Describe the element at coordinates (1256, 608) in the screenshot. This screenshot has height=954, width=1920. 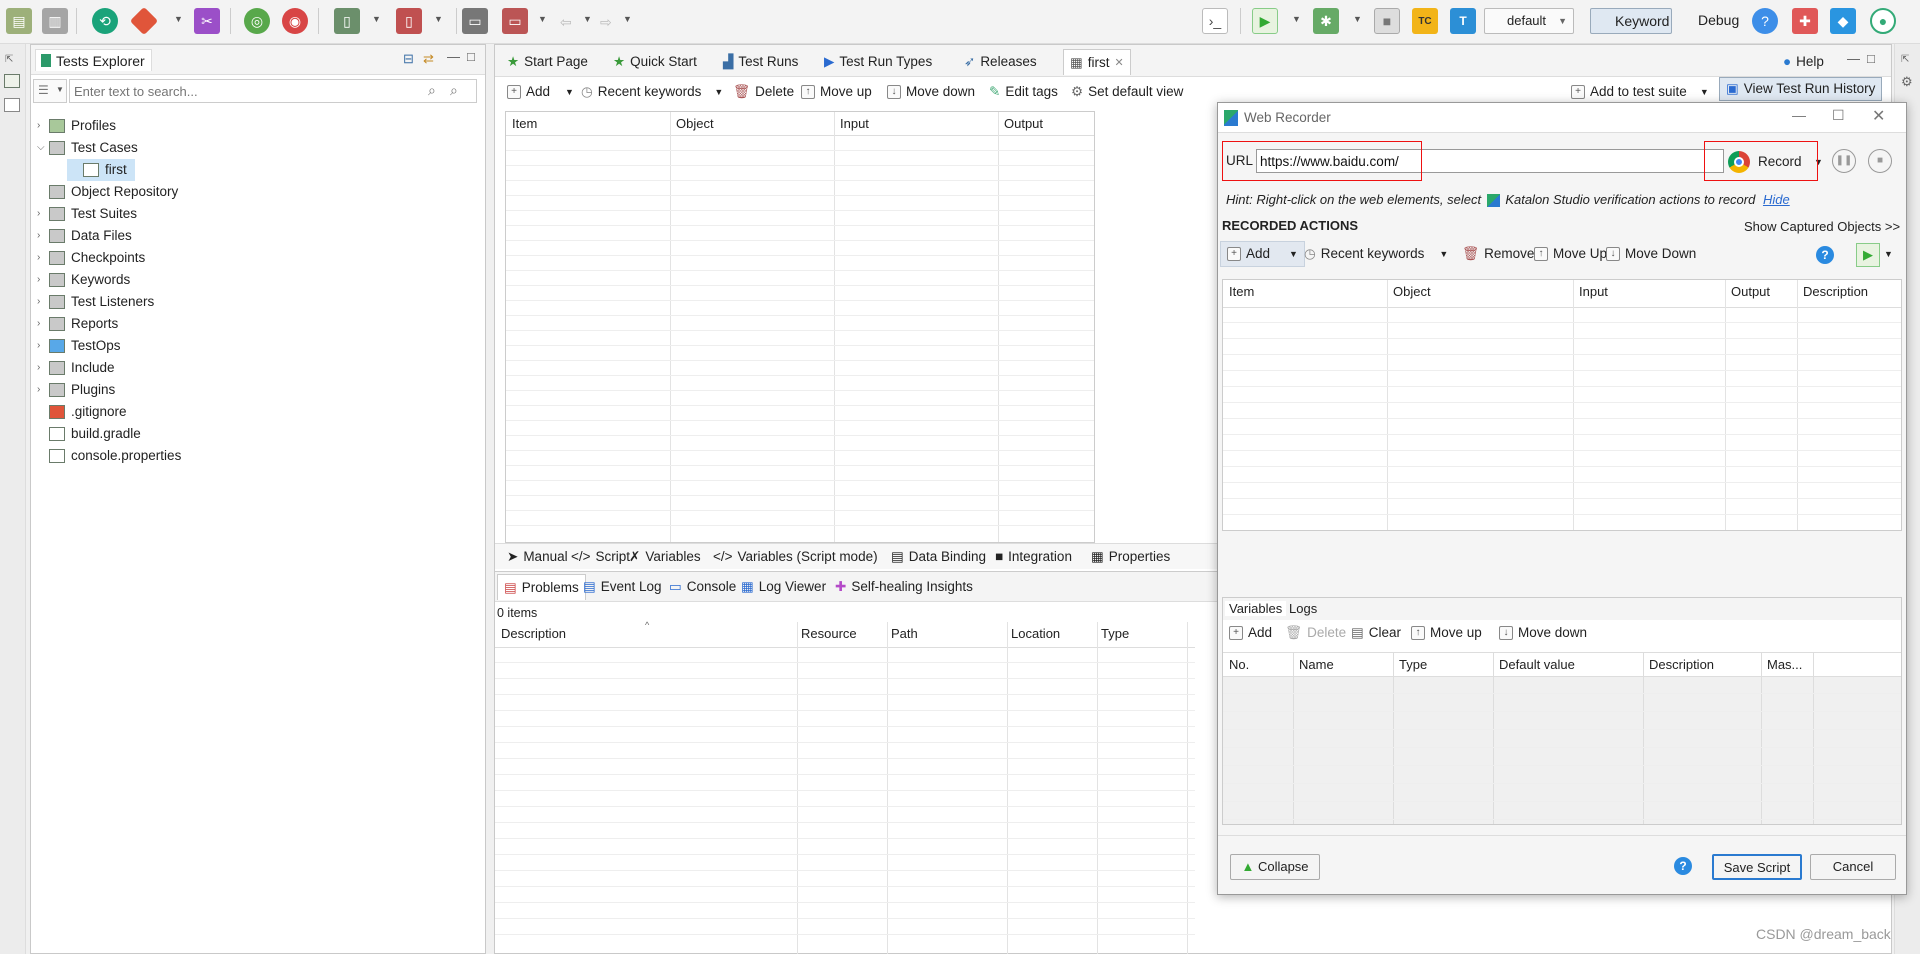
I see `tab-variables: Variables` at that location.